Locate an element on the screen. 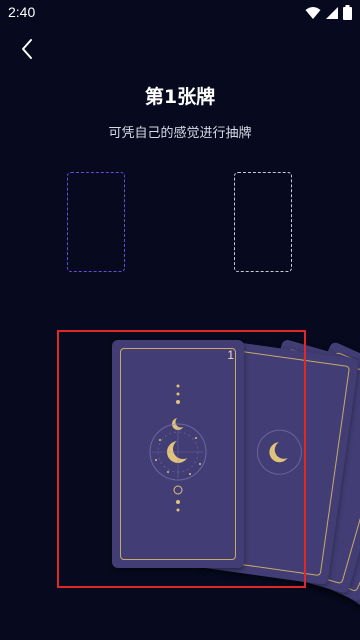 The height and width of the screenshot is (640, 360). tarot-card-selected: 1 is located at coordinates (178, 454).